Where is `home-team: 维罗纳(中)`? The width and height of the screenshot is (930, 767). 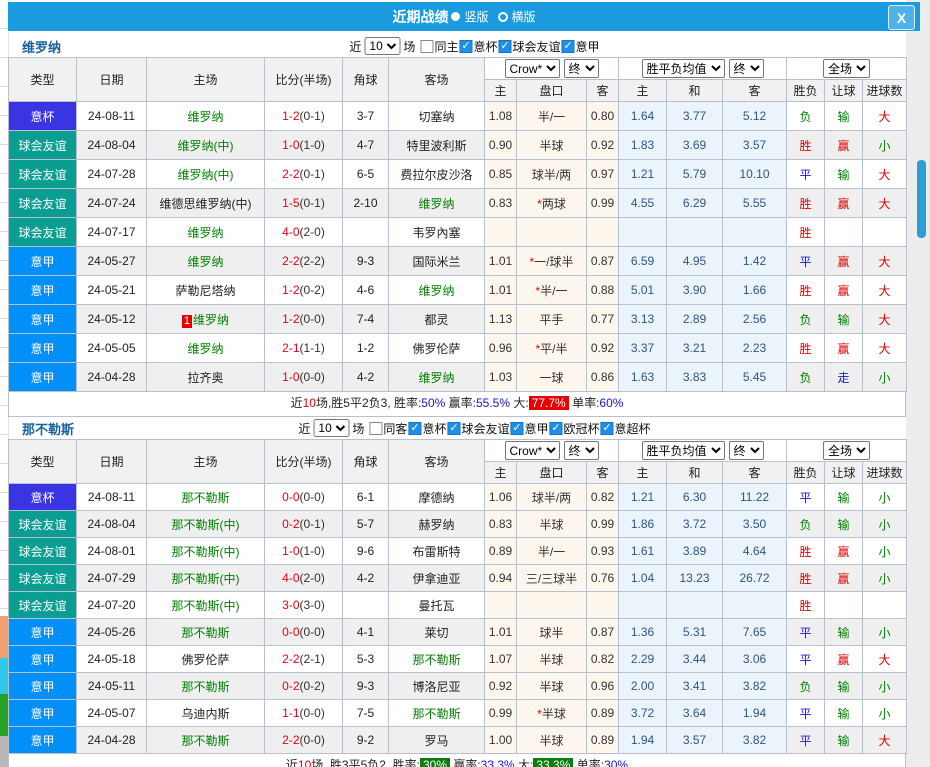
home-team: 维罗纳(中) is located at coordinates (205, 174).